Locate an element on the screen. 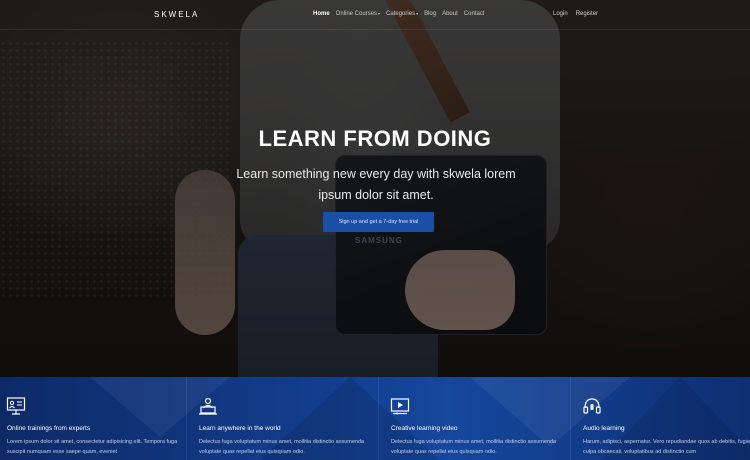  nav-item-categories-label: Categories is located at coordinates (401, 14).